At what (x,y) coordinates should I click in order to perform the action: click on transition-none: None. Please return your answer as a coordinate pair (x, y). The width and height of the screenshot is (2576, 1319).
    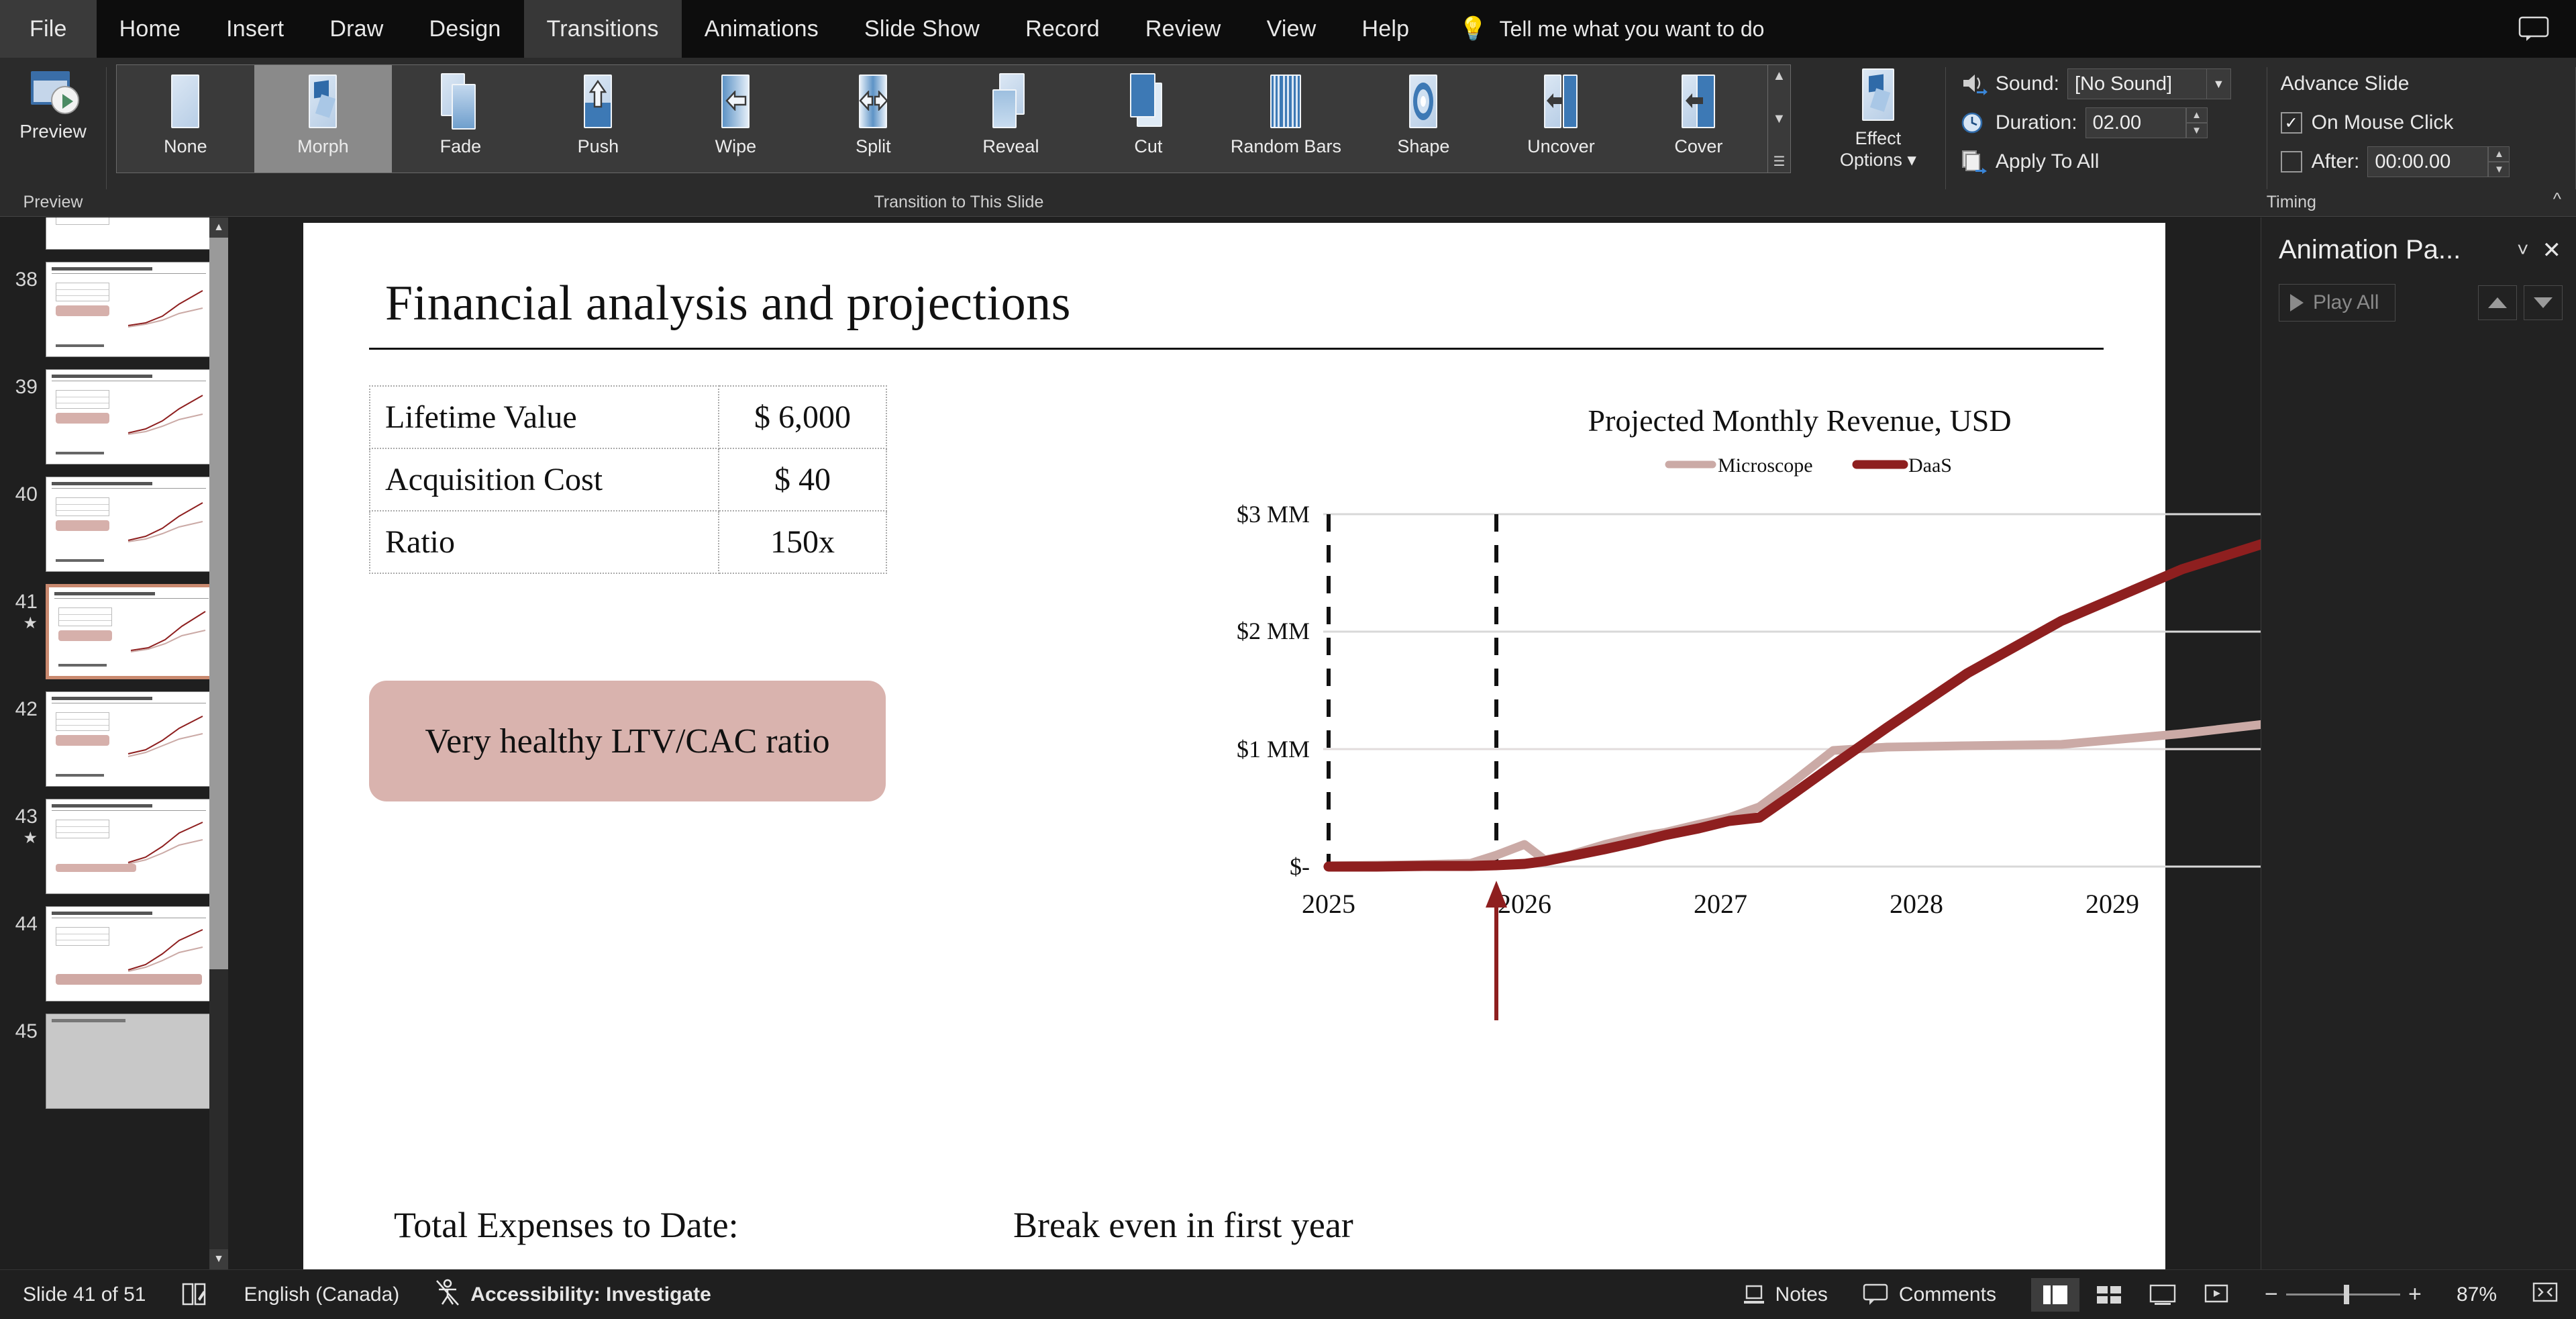
    Looking at the image, I should click on (185, 119).